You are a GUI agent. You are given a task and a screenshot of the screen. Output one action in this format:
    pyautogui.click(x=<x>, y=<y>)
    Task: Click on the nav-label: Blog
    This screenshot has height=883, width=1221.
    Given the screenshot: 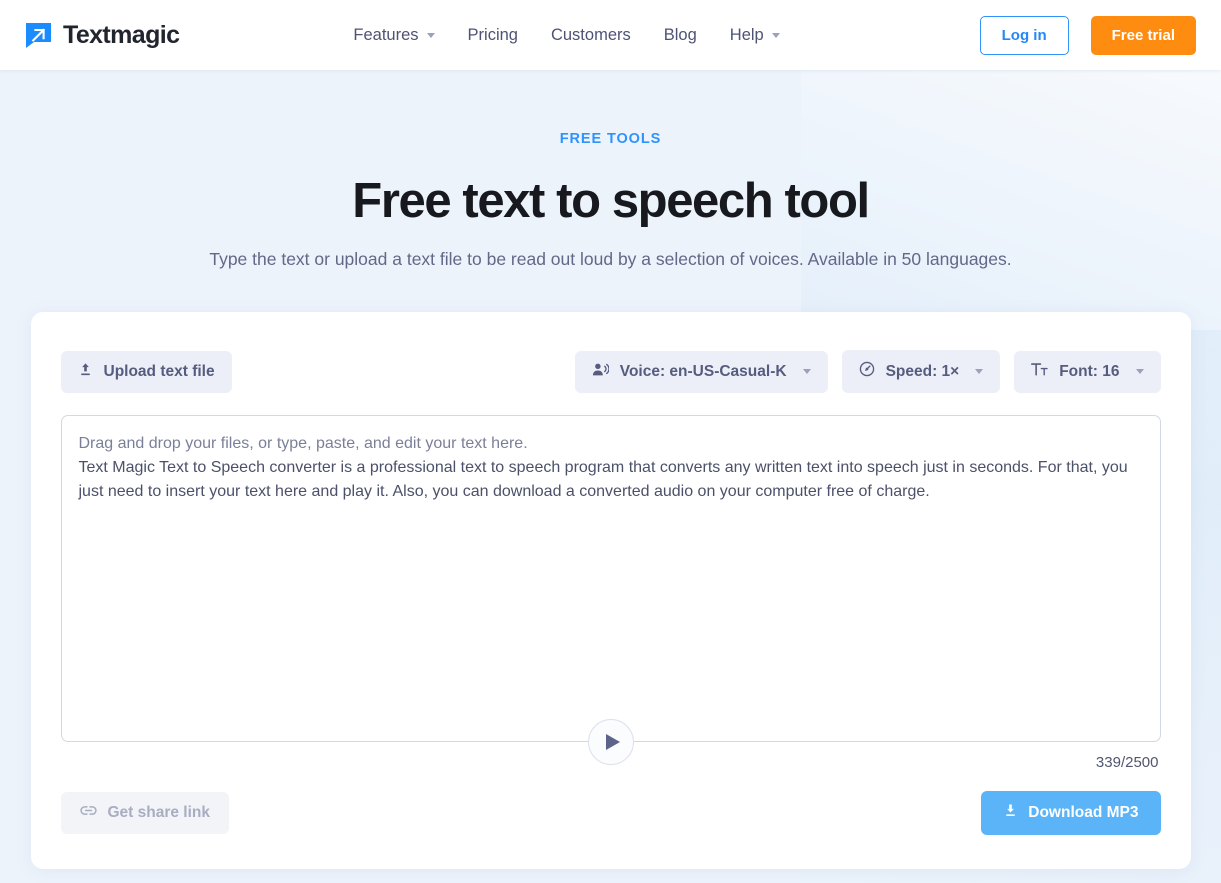 What is the action you would take?
    pyautogui.click(x=680, y=34)
    